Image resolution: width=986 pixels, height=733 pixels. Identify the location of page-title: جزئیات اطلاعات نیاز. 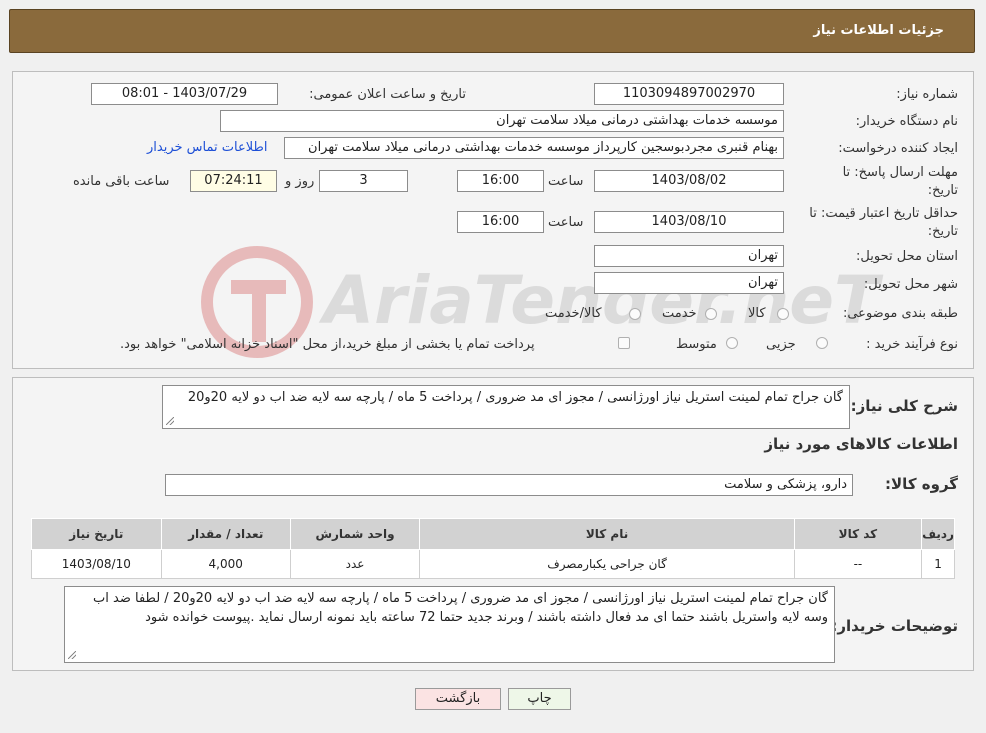
(878, 30).